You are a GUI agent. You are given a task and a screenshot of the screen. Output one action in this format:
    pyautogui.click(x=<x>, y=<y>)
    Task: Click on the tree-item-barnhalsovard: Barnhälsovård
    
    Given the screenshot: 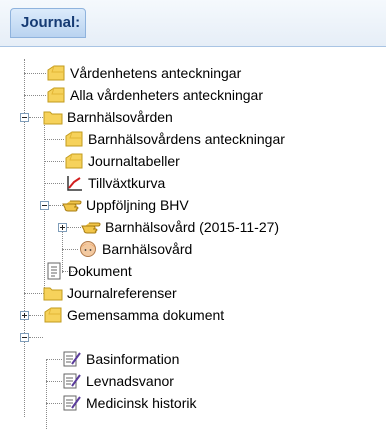 What is the action you would take?
    pyautogui.click(x=135, y=249)
    